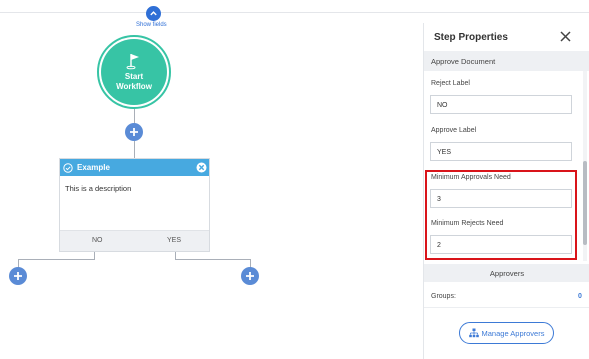  I want to click on manage-approvers-button: Manage Approvers, so click(506, 333).